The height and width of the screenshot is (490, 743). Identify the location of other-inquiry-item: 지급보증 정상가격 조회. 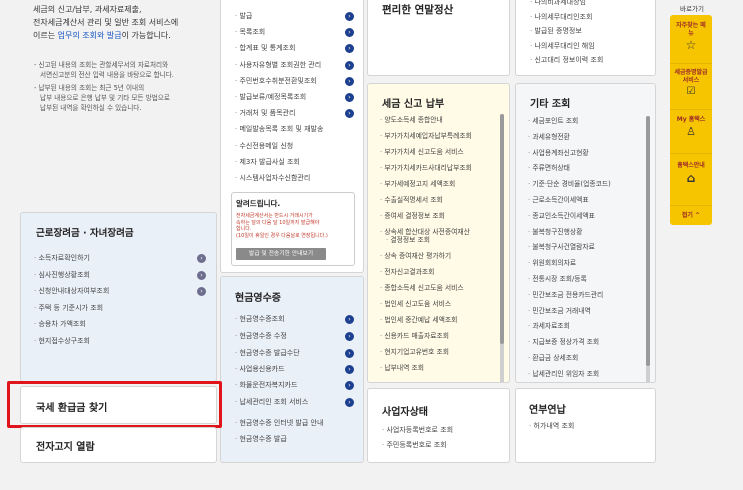
(563, 342).